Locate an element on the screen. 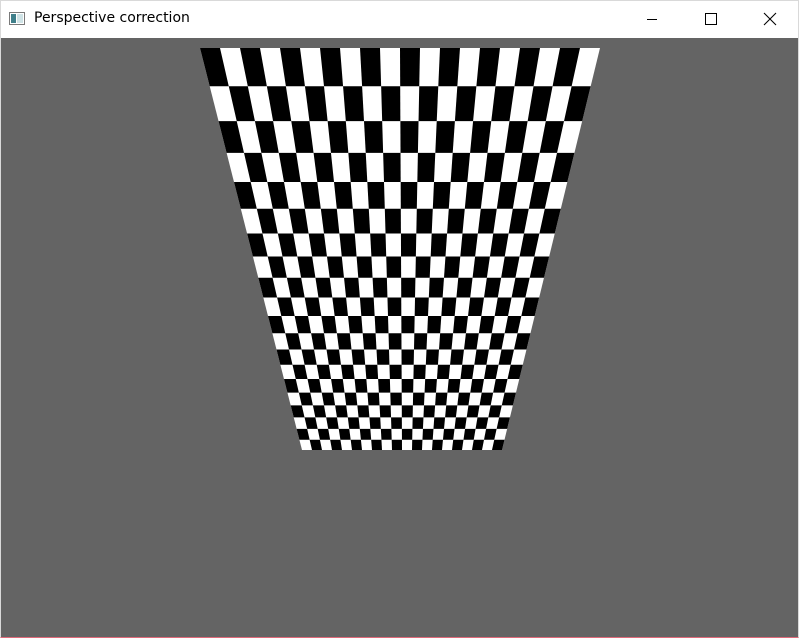 Image resolution: width=799 pixels, height=638 pixels. maximize-button is located at coordinates (711, 19).